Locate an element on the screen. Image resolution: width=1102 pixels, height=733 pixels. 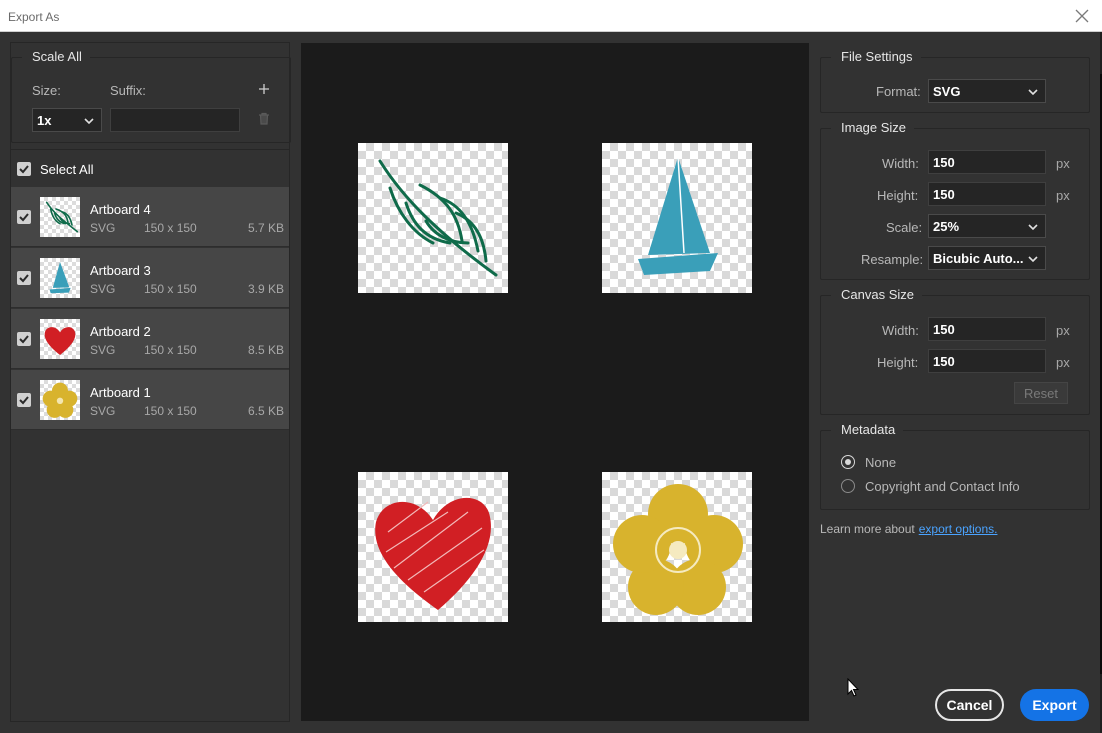
size-select-value: 1x is located at coordinates (44, 120).